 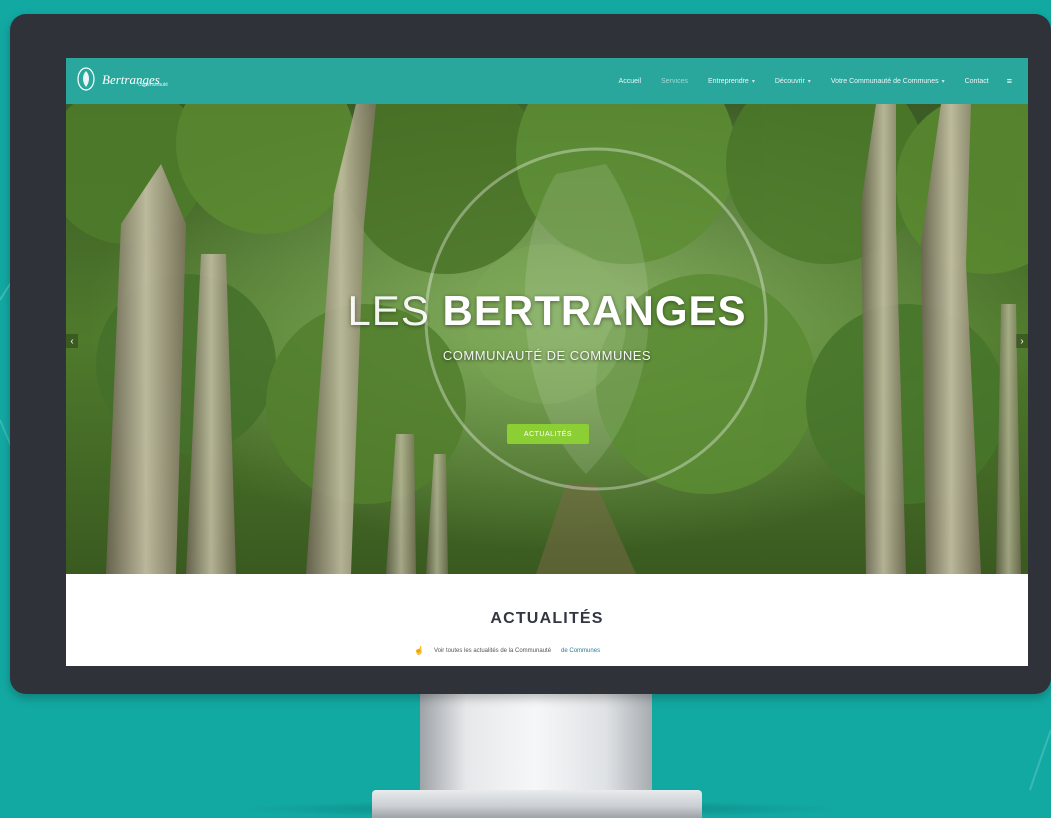 What do you see at coordinates (153, 85) in the screenshot?
I see `logo-subtext: Communauté` at bounding box center [153, 85].